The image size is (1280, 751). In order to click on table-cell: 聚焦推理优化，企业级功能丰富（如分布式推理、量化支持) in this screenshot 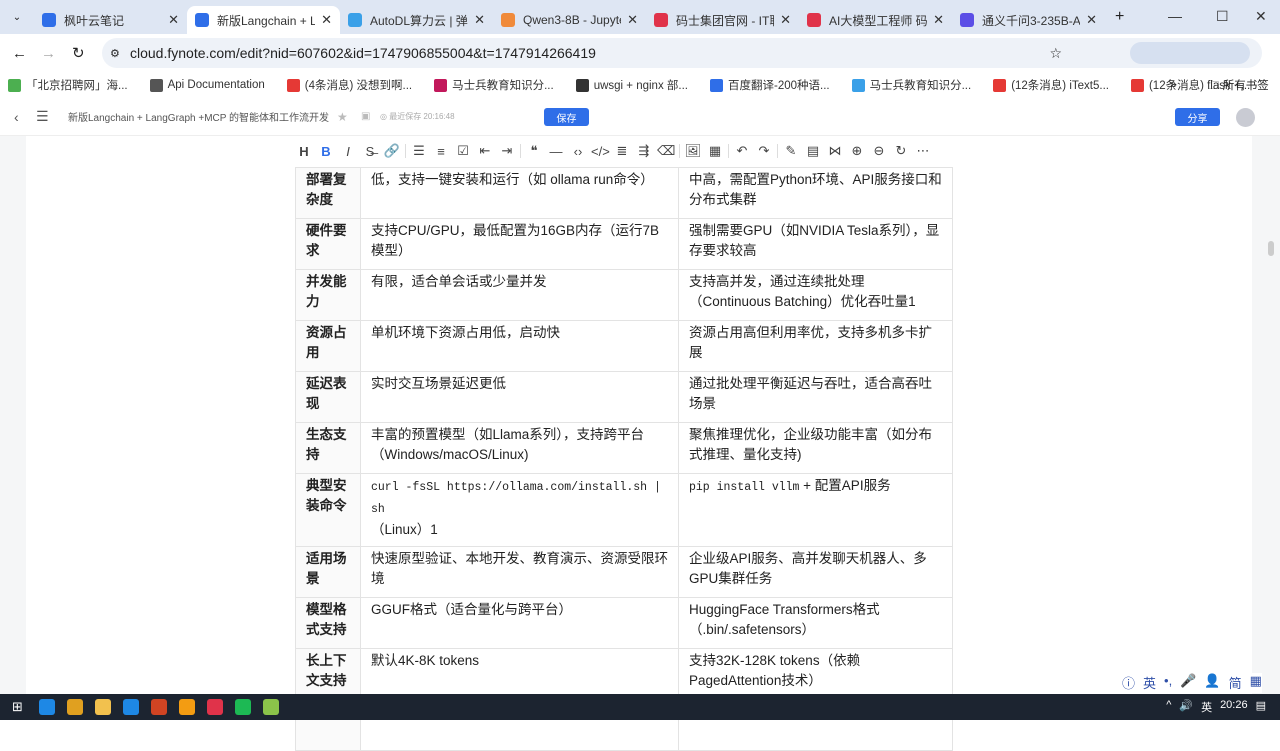, I will do `click(815, 448)`.